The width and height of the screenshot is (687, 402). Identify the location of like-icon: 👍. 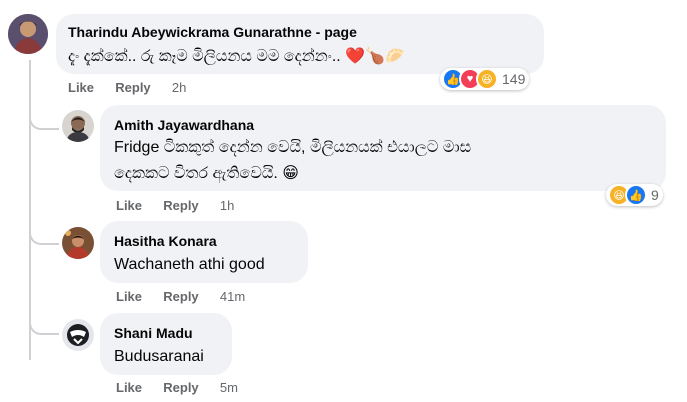
(636, 195).